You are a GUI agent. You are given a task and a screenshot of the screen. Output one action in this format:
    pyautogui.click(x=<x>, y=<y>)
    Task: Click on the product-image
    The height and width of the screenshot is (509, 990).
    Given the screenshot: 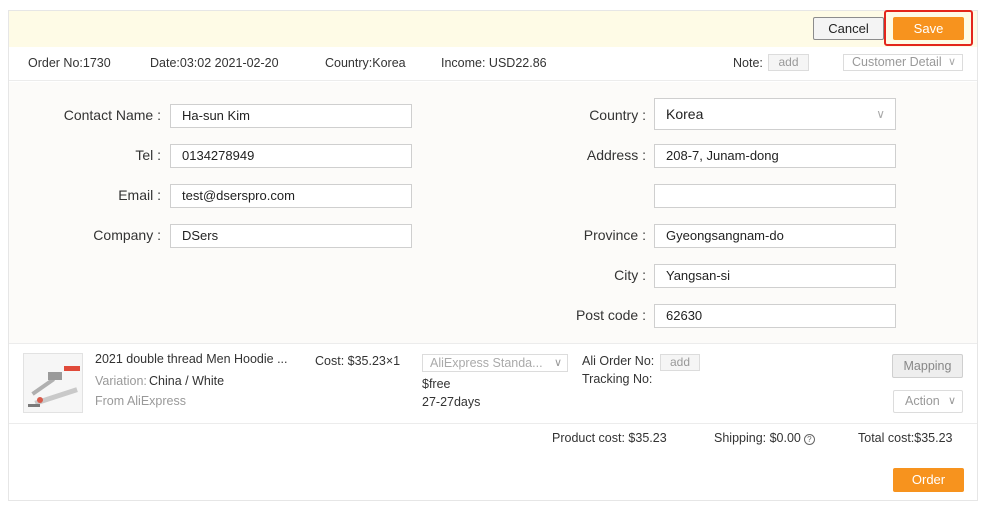 What is the action you would take?
    pyautogui.click(x=53, y=383)
    